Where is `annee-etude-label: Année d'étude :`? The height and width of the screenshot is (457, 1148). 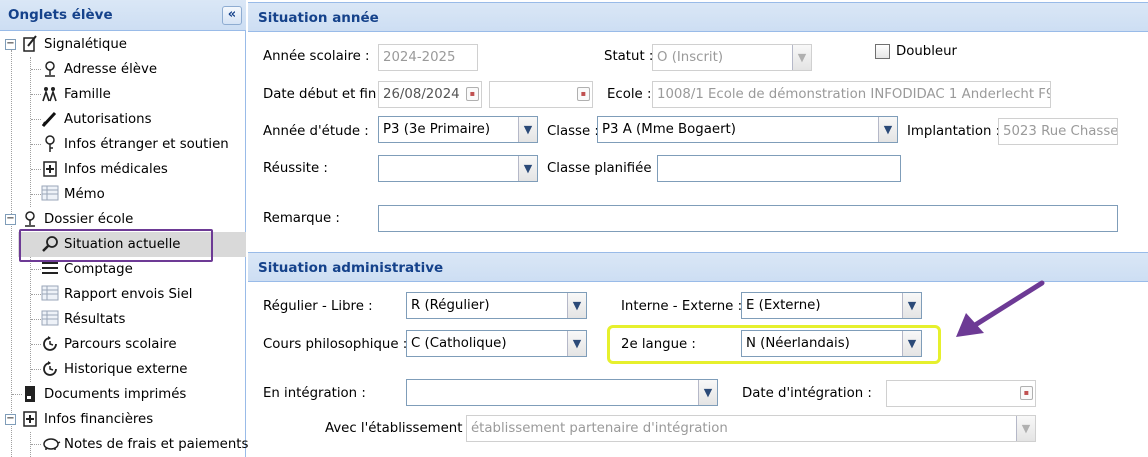 annee-etude-label: Année d'étude : is located at coordinates (316, 131).